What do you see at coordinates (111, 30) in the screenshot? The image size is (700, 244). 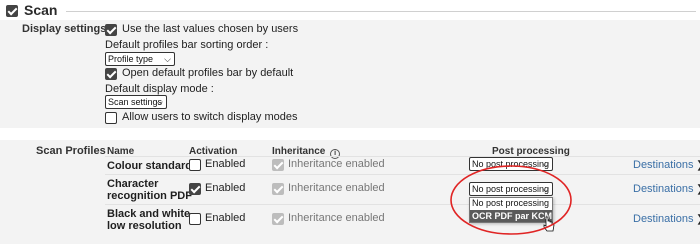 I see `use-last-values-checkbox` at bounding box center [111, 30].